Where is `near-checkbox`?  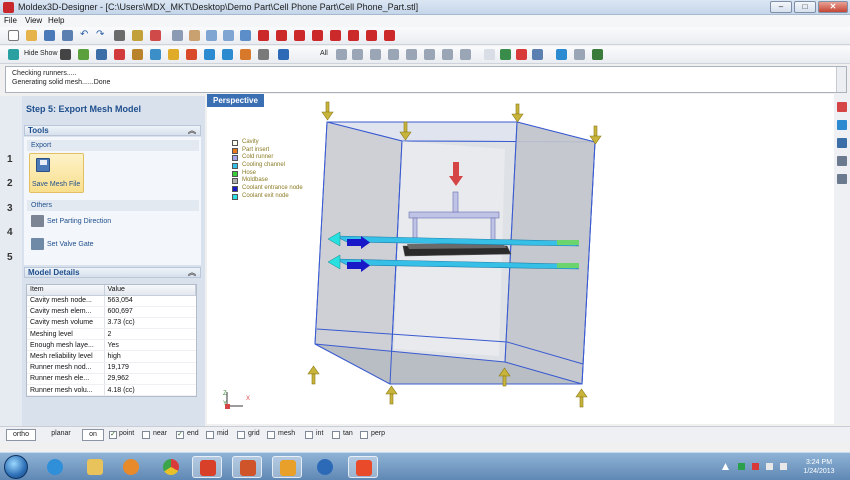
near-checkbox is located at coordinates (146, 435).